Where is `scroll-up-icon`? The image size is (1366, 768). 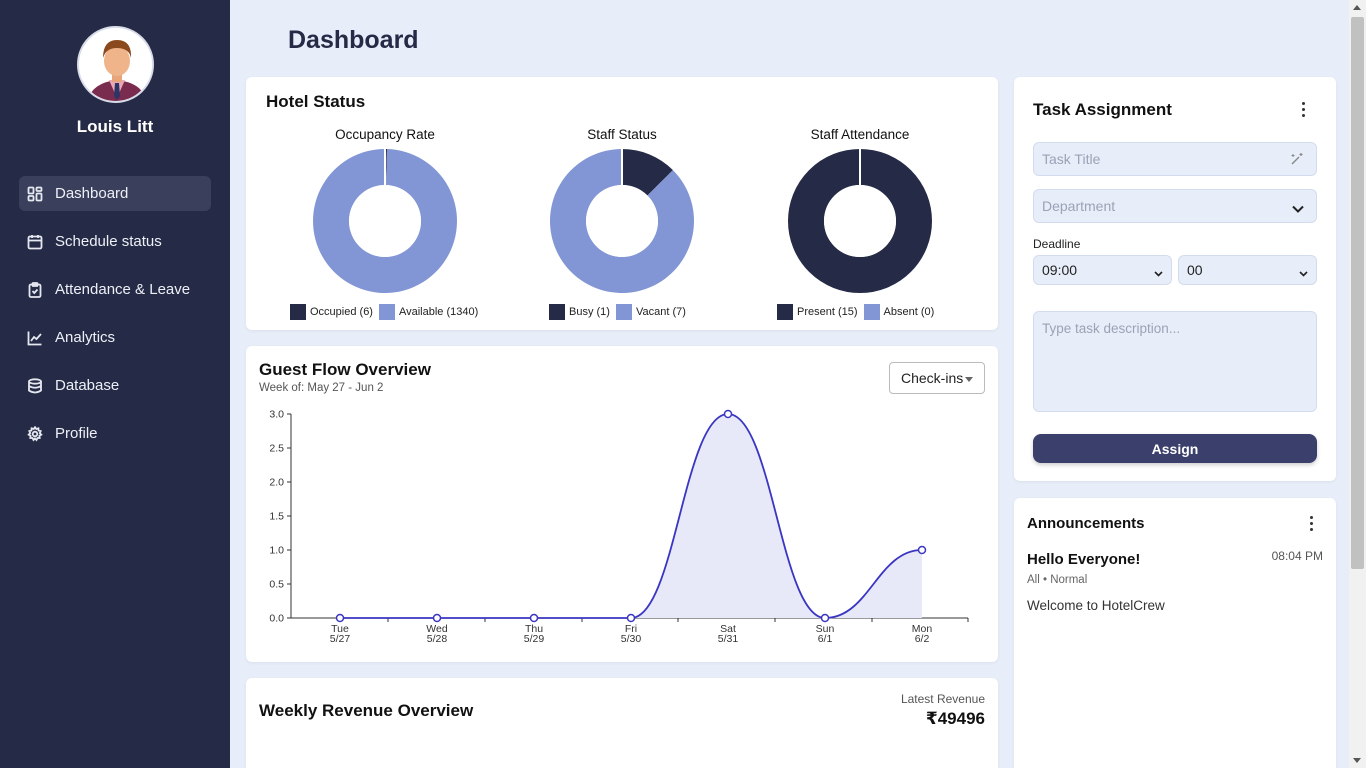
scroll-up-icon is located at coordinates (1357, 7).